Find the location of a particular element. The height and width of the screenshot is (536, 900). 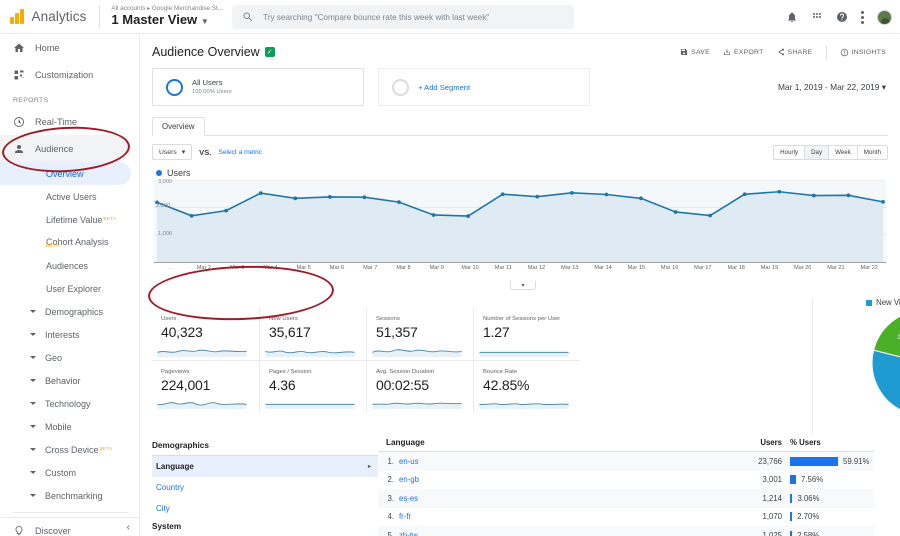

granularity-toggle: Hourly Day Week Month is located at coordinates (830, 152).